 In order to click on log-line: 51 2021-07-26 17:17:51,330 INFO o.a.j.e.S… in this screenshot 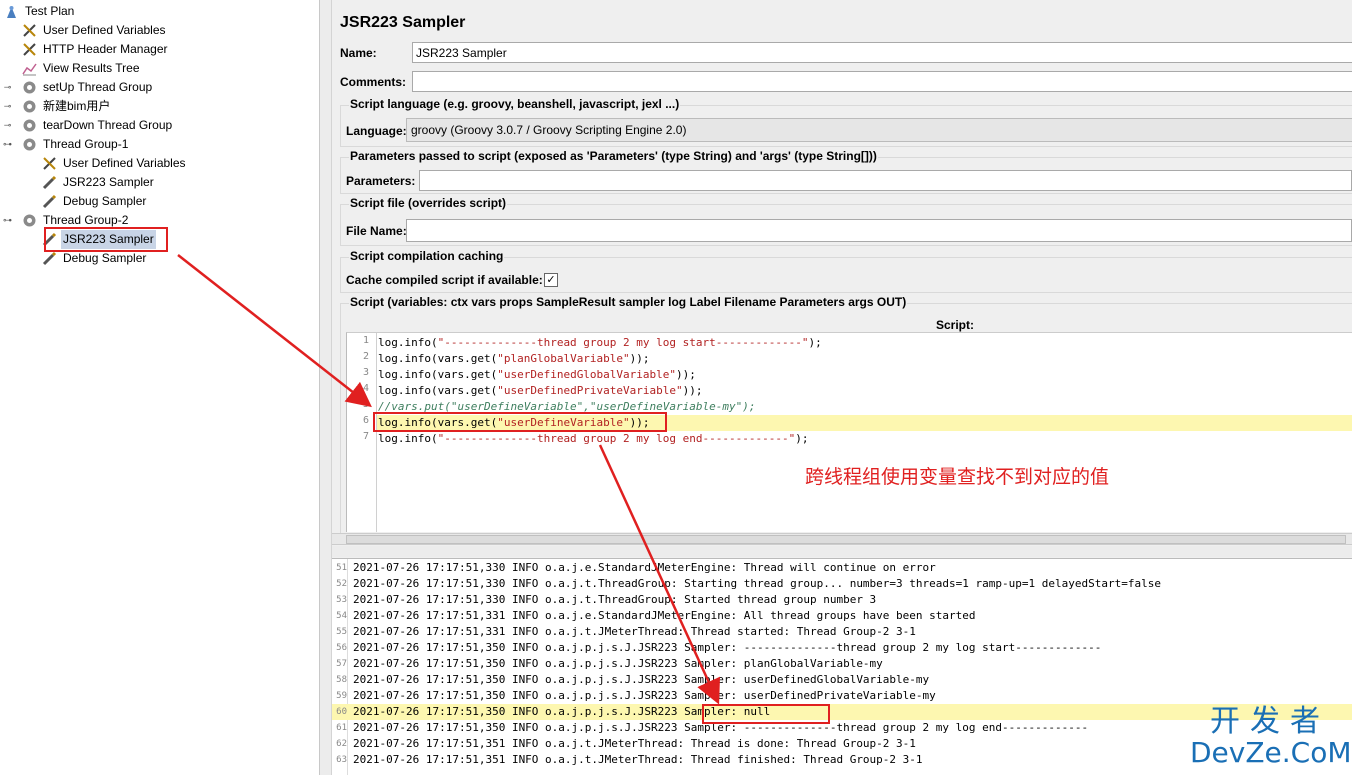, I will do `click(842, 568)`.